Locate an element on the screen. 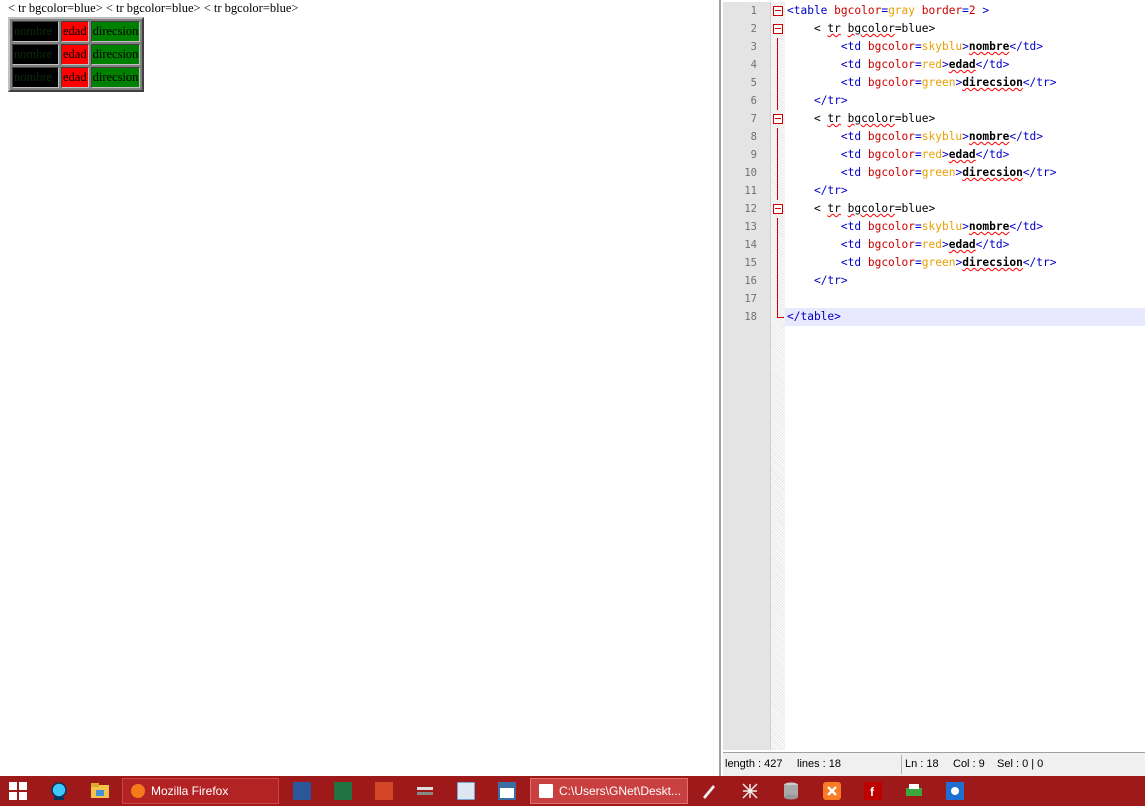 This screenshot has height=806, width=1145. code-line: 8 <td bgcolor=skyblu>nombre</td> is located at coordinates (948, 137).